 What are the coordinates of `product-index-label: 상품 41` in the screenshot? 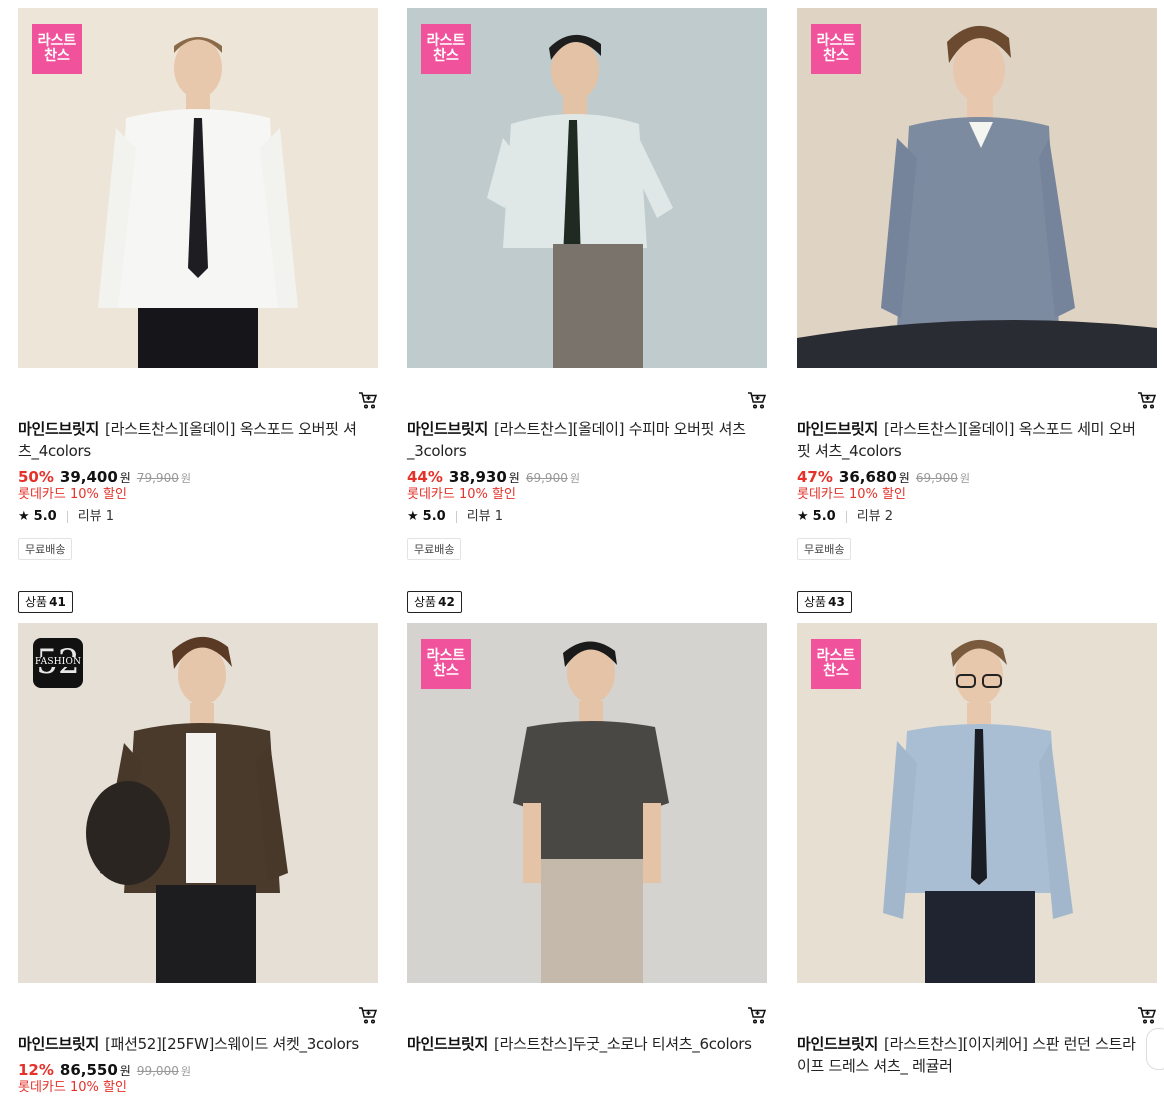 It's located at (45, 602).